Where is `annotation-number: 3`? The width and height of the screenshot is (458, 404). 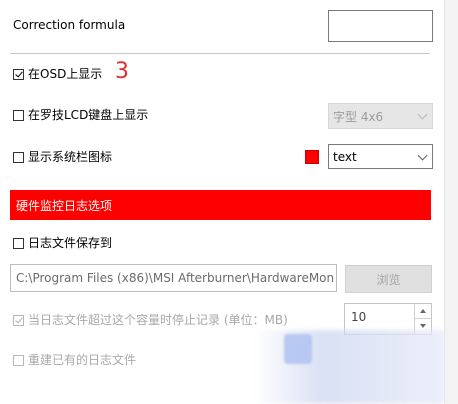 annotation-number: 3 is located at coordinates (122, 71).